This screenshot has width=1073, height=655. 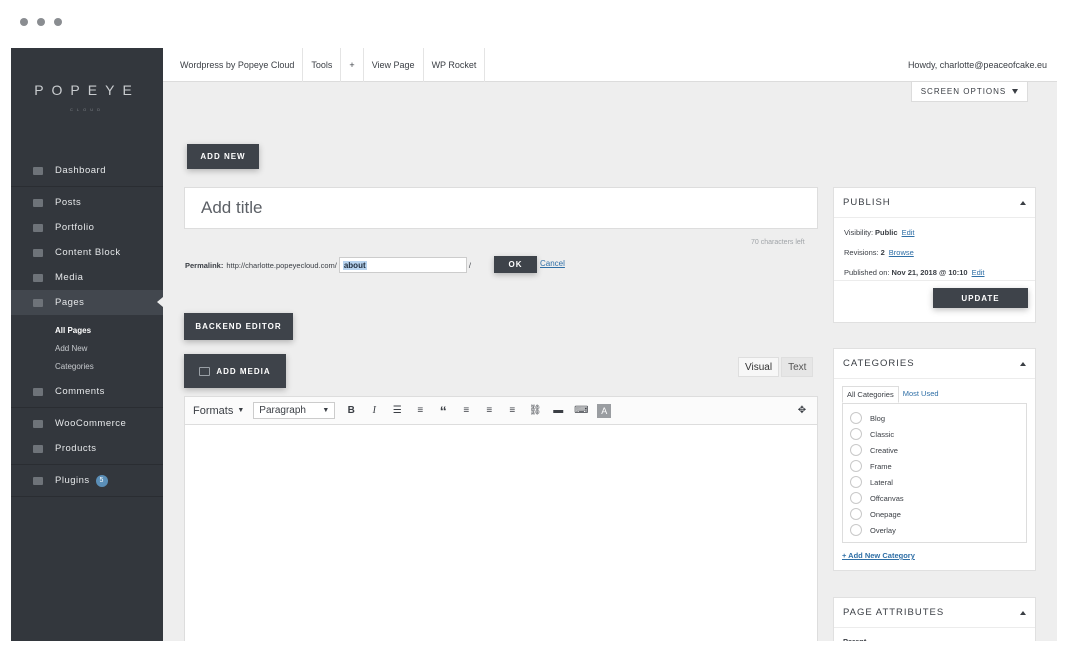 What do you see at coordinates (980, 298) in the screenshot?
I see `update-button: UPDATE` at bounding box center [980, 298].